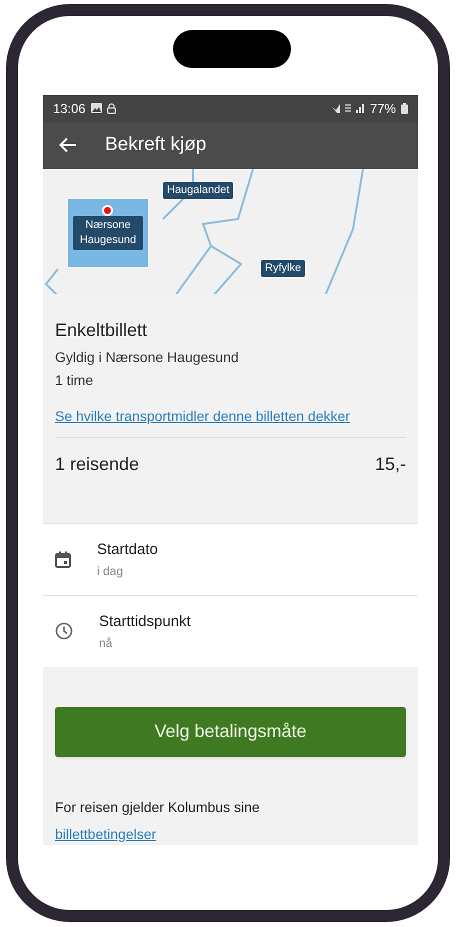 The width and height of the screenshot is (456, 927). What do you see at coordinates (147, 357) in the screenshot?
I see `ticket-validity: Gyldig i Nærsone Haugesund` at bounding box center [147, 357].